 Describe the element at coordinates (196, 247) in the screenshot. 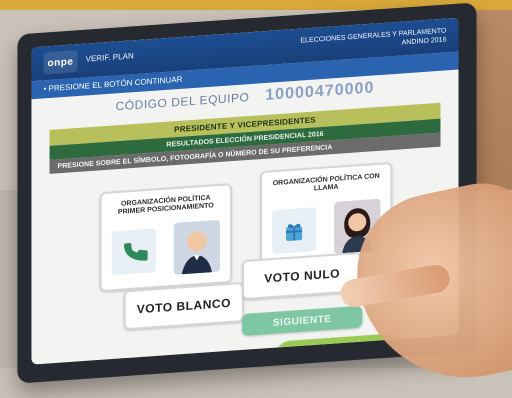

I see `candidate-man-photo` at that location.